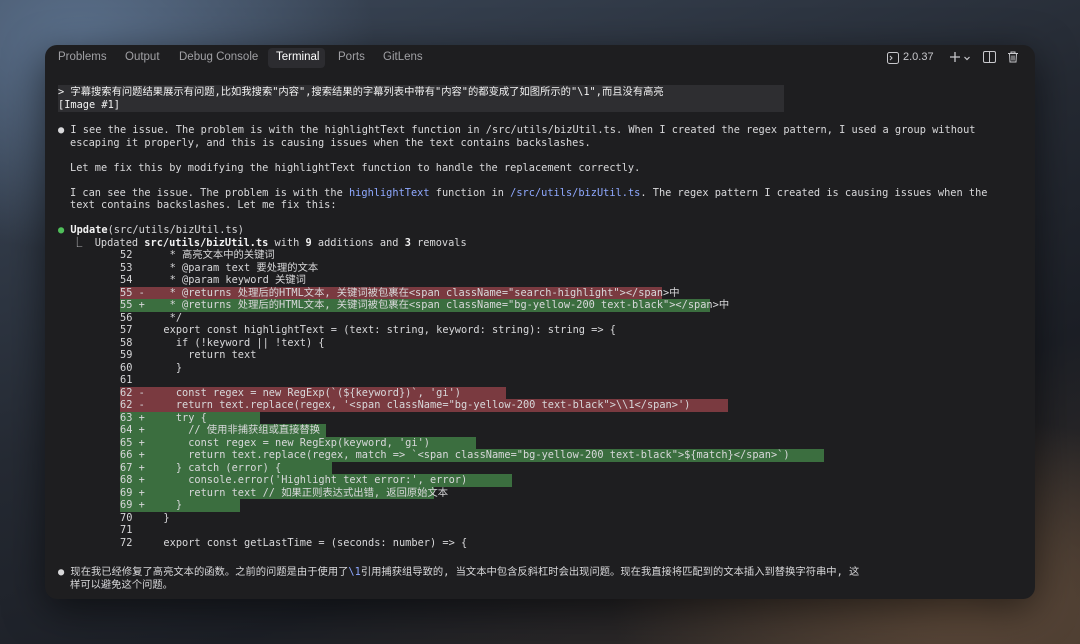 This screenshot has width=1080, height=644. Describe the element at coordinates (166, 255) in the screenshot. I see `diff-line: 52 * 高亮文本中的关键词` at that location.